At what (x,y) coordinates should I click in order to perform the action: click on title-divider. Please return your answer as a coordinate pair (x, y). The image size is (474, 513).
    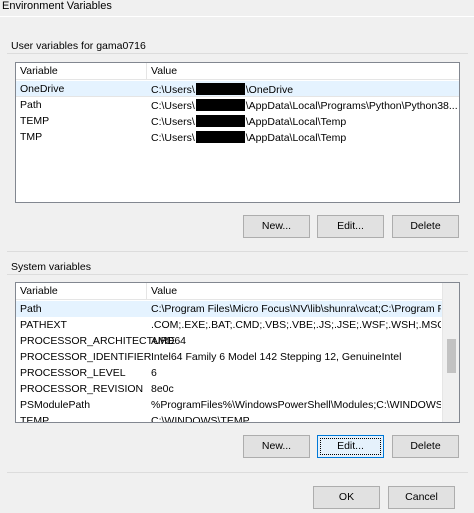
    Looking at the image, I should click on (237, 16).